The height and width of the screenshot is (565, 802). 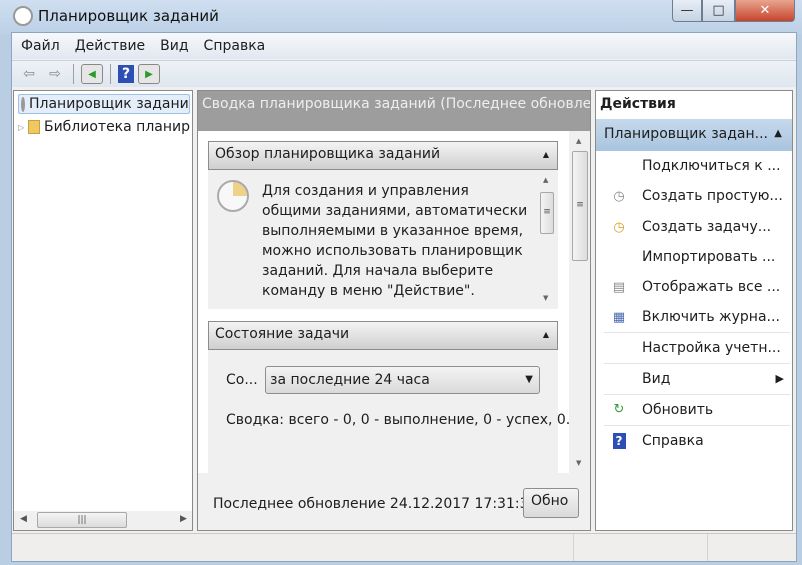 What do you see at coordinates (551, 503) in the screenshot?
I see `refresh-button: Обно` at bounding box center [551, 503].